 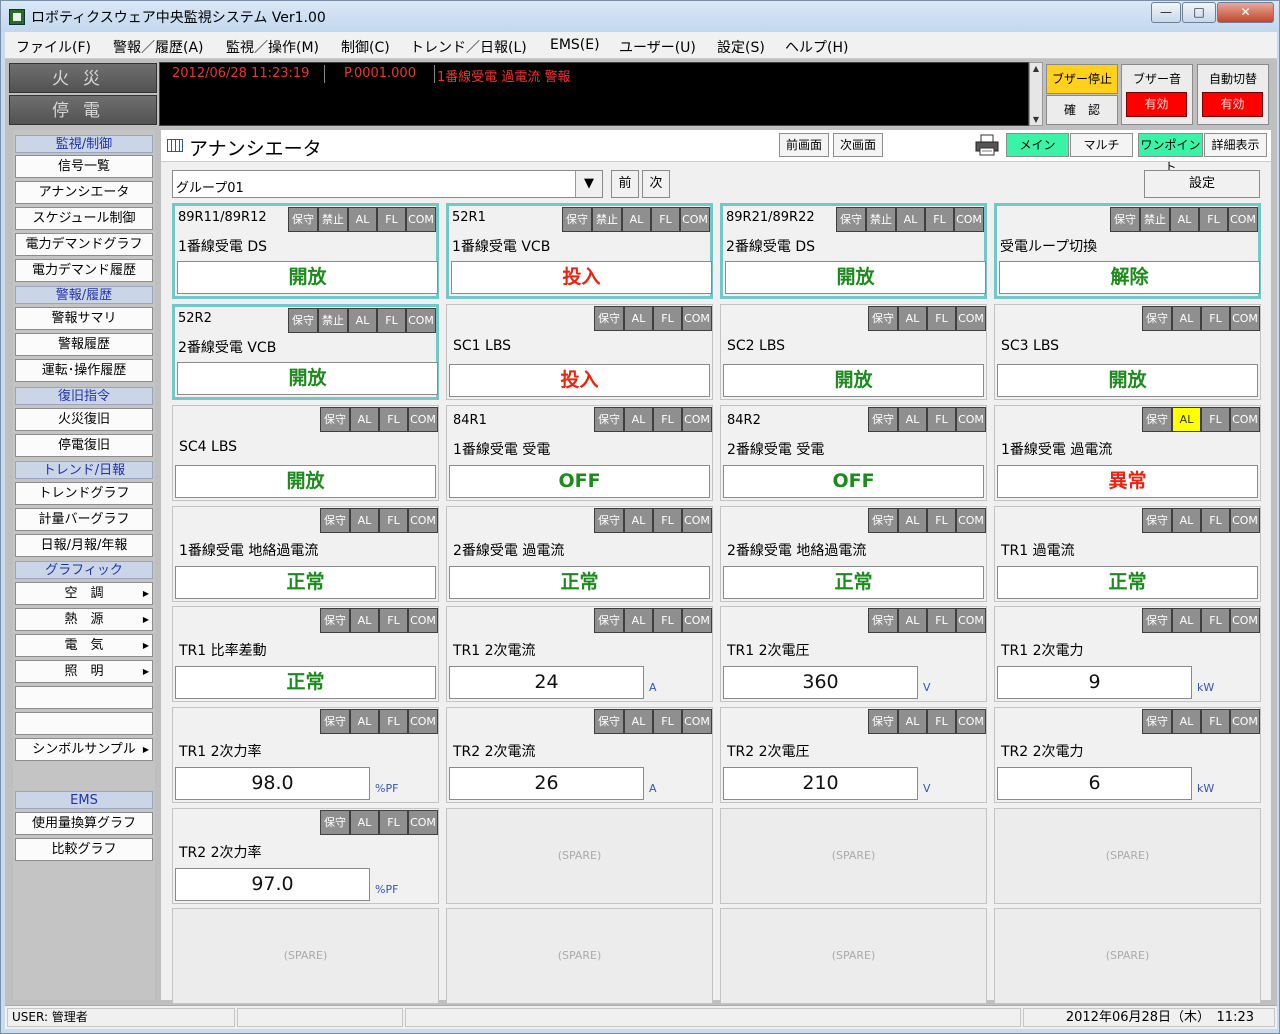 I want to click on annunciator-panel: 保守 AL FL COM TR1 2次電圧 V 360, so click(x=853, y=654).